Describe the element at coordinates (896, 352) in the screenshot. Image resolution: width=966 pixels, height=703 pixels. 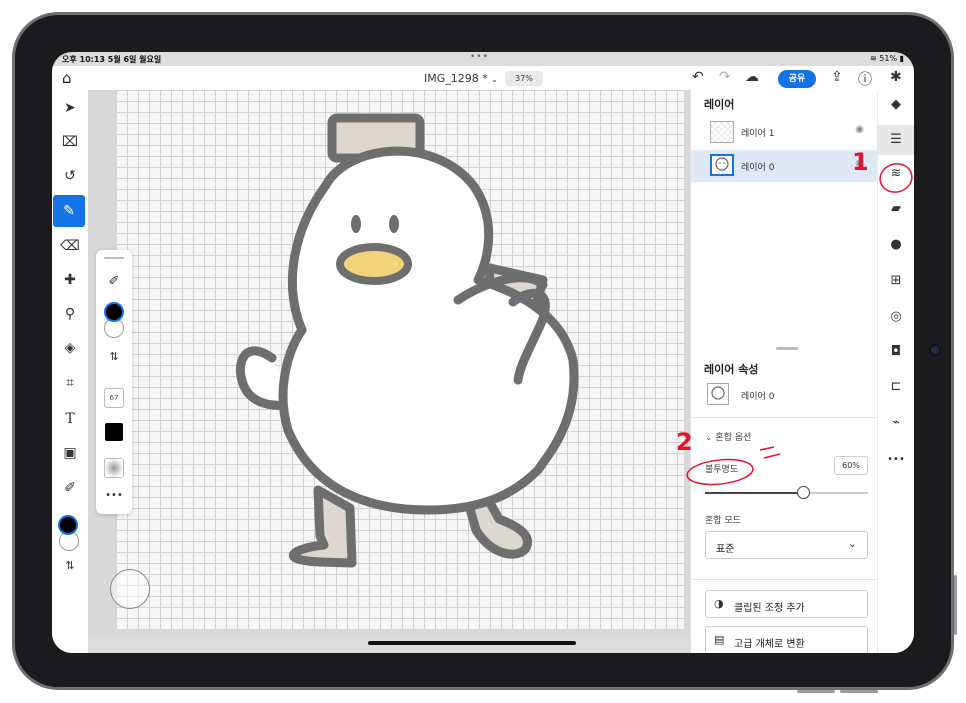
I see `mask-icon: ◘` at that location.